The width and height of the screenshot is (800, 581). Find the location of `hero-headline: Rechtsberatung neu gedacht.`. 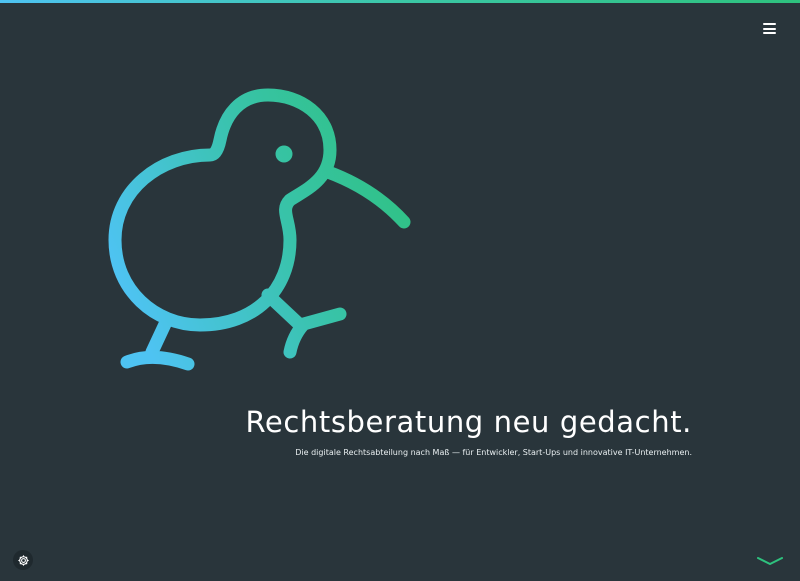

hero-headline: Rechtsberatung neu gedacht. is located at coordinates (468, 422).